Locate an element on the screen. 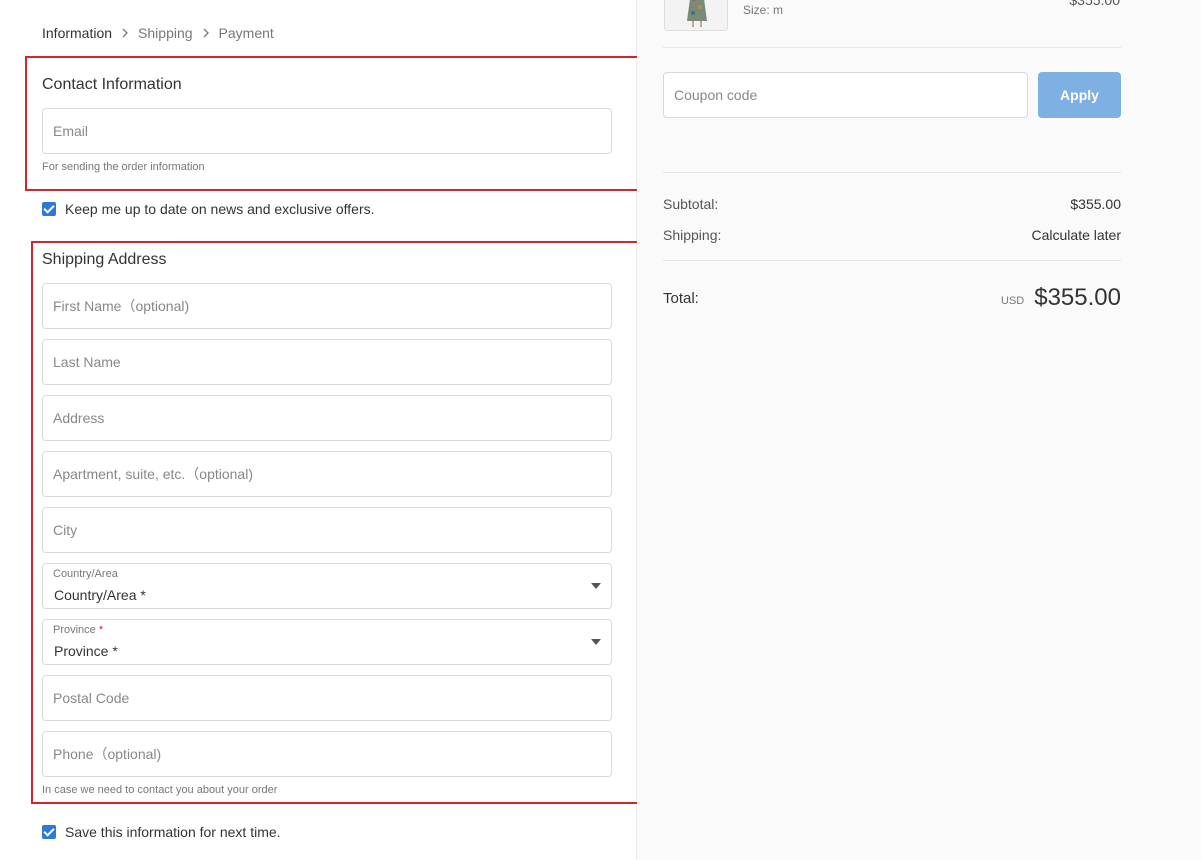 The image size is (1201, 860). breadcrumb: Information Shipping Payment is located at coordinates (158, 33).